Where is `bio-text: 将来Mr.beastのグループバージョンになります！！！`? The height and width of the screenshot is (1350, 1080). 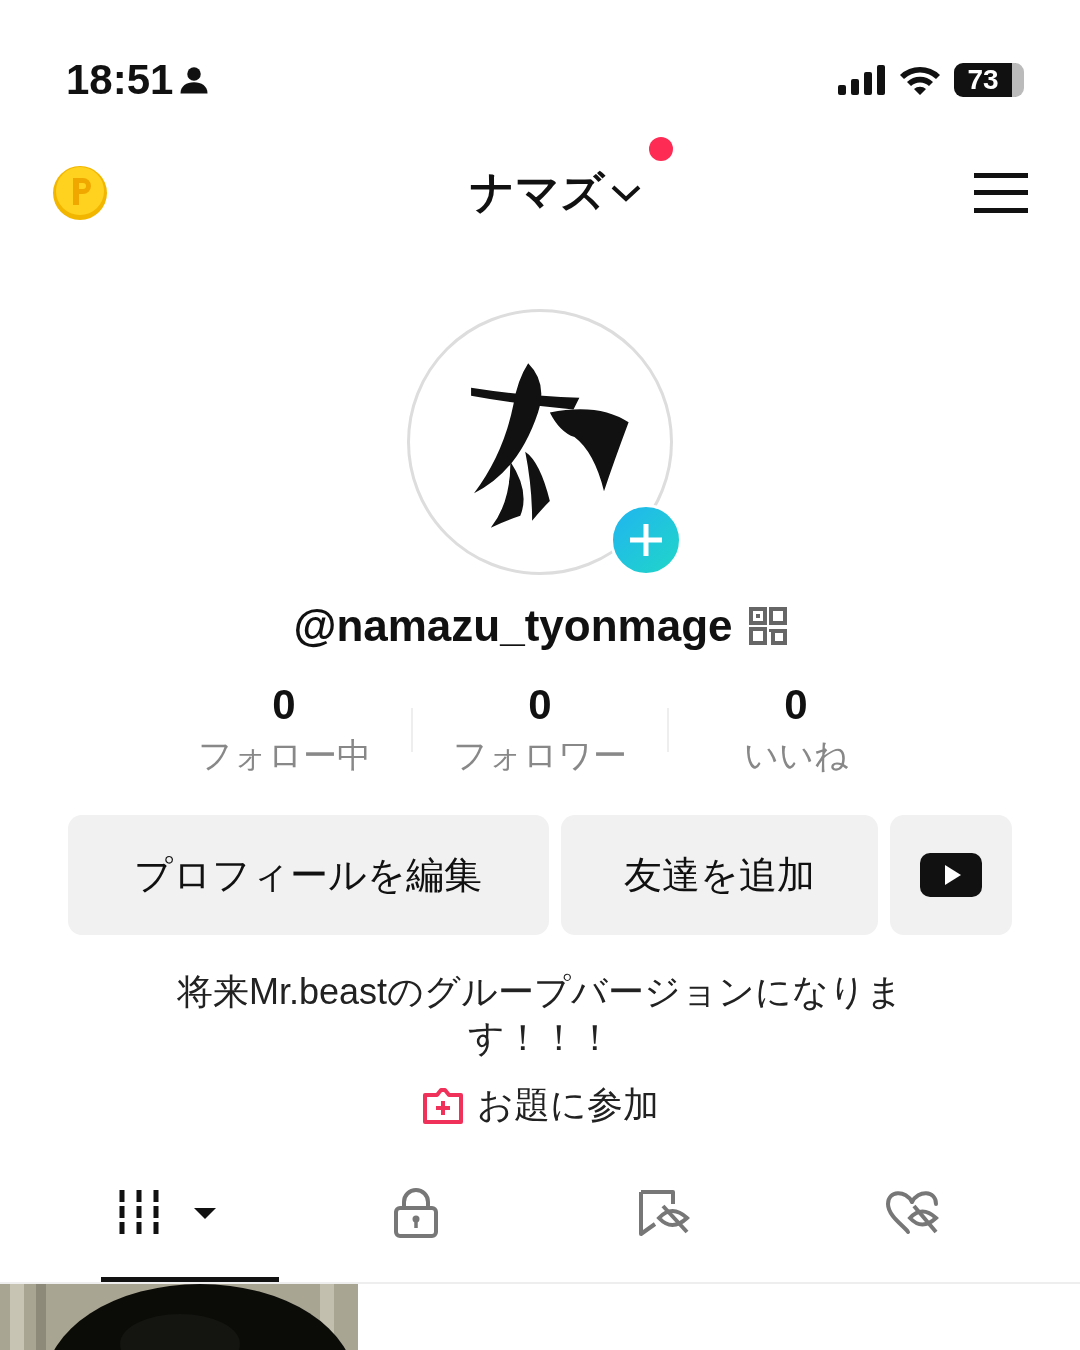
bio-text: 将来Mr.beastのグループバージョンになります！！！ is located at coordinates (540, 1015).